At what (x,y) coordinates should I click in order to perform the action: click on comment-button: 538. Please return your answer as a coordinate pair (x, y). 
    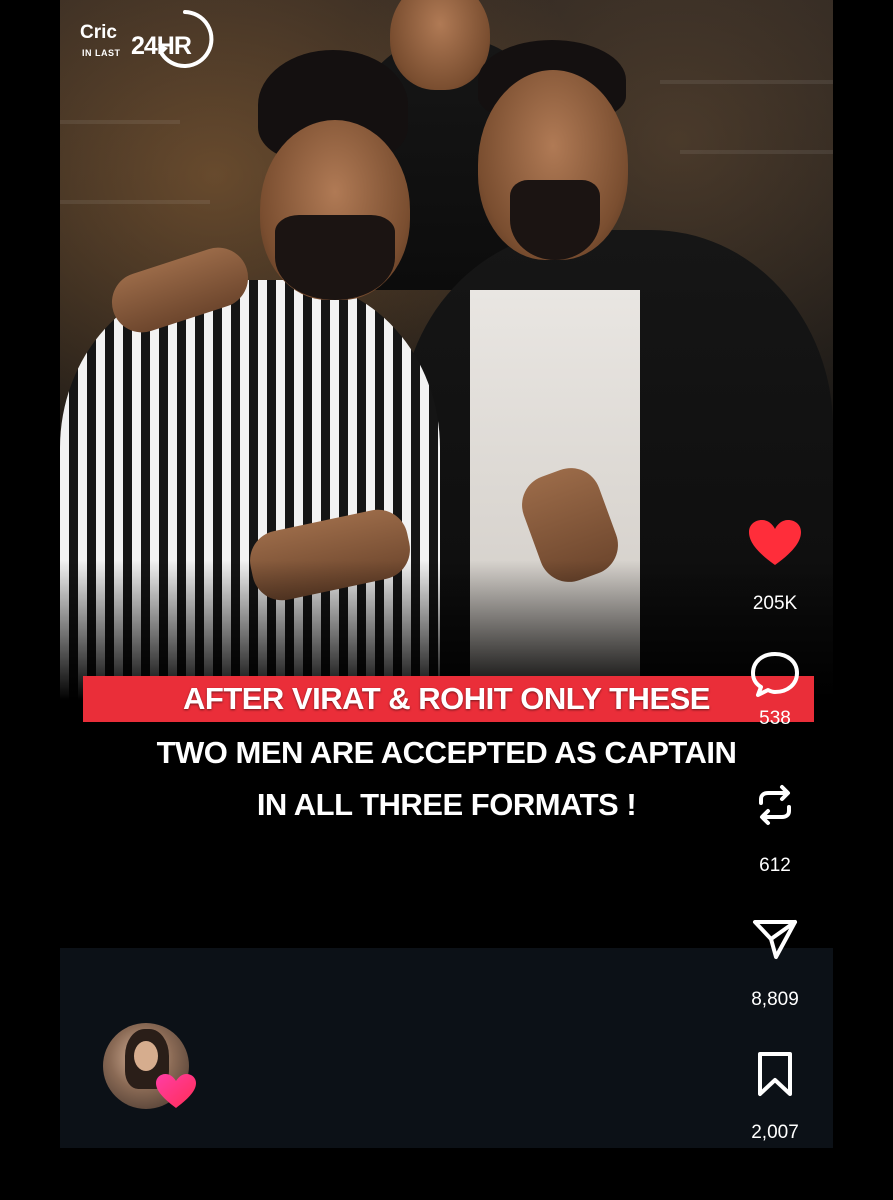
    Looking at the image, I should click on (775, 690).